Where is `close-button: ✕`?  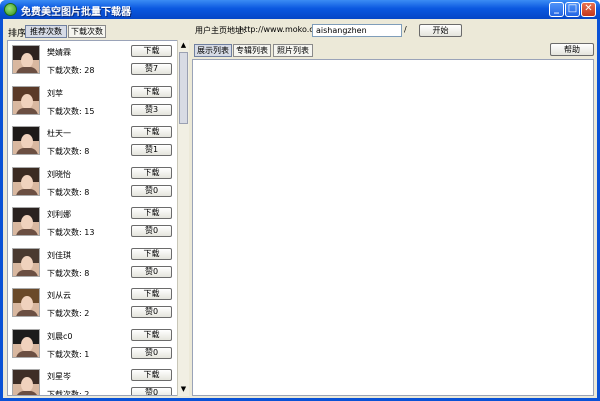
close-button: ✕ is located at coordinates (588, 9).